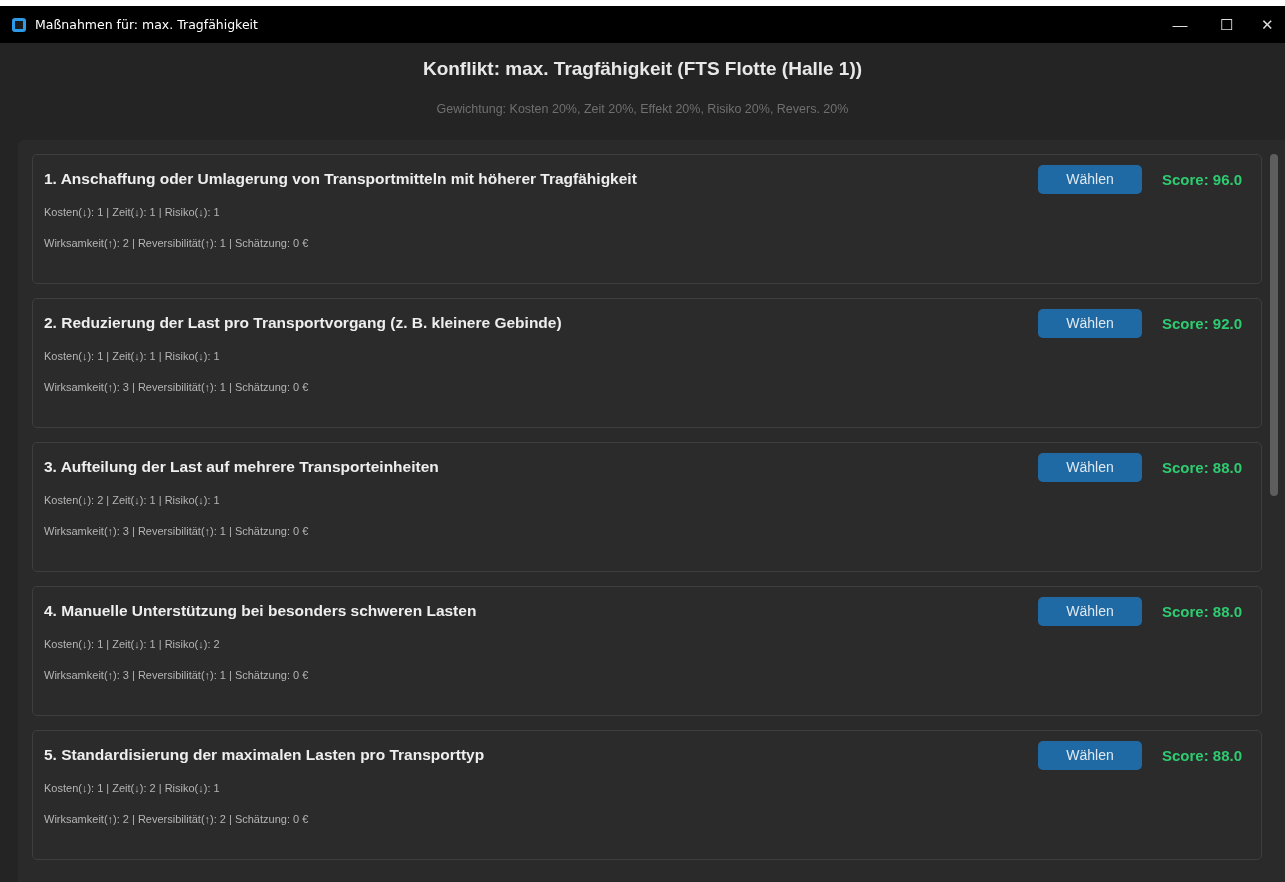  I want to click on measure-details: Kosten(↓): 1 | Zeit(↓): 2 | Risiko(↓): 1, so click(132, 788).